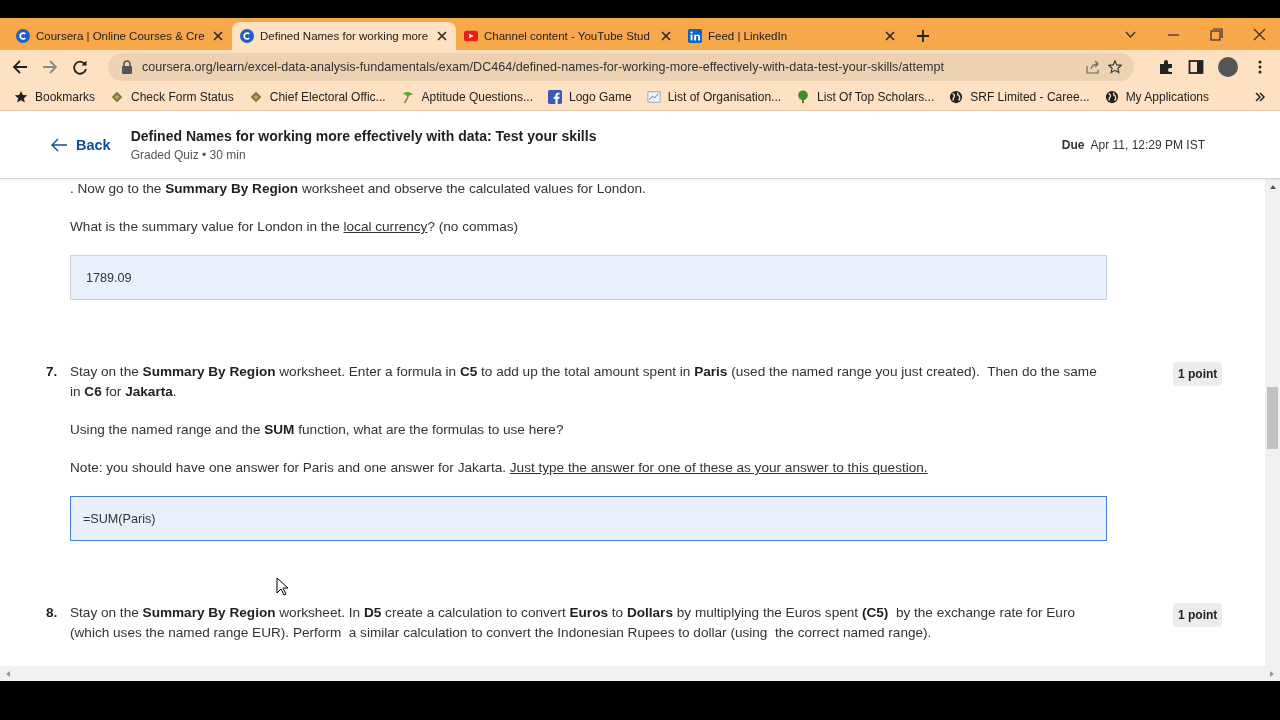 The width and height of the screenshot is (1280, 720). I want to click on share-icon, so click(1093, 67).